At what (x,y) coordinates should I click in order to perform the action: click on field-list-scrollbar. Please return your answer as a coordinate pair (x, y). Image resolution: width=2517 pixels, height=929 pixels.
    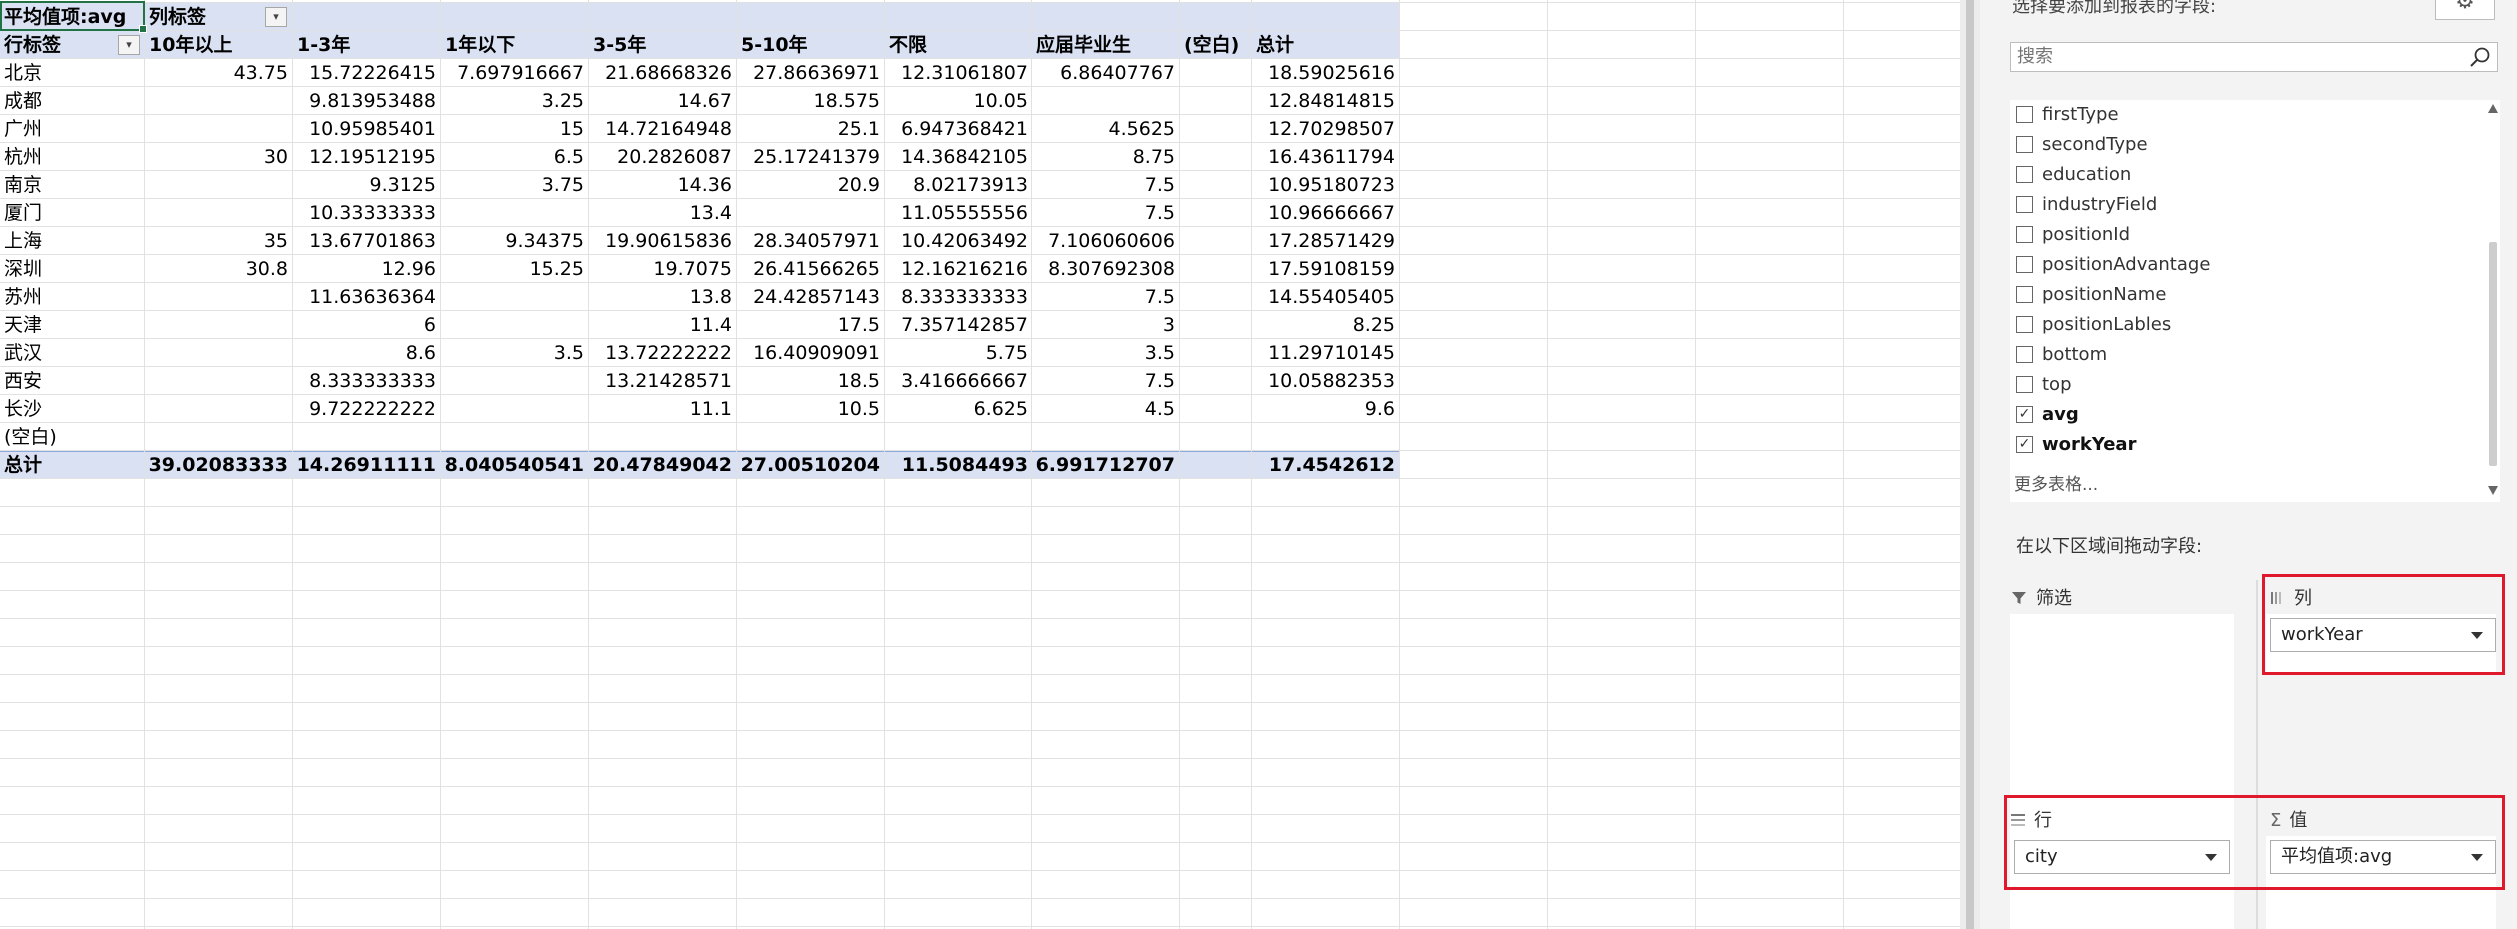
    Looking at the image, I should click on (2493, 301).